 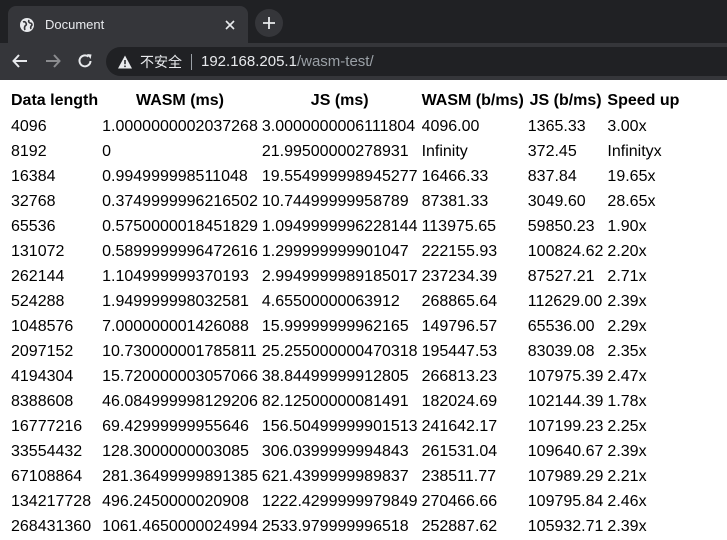 What do you see at coordinates (643, 100) in the screenshot?
I see `column-header-speed-up: Speed up` at bounding box center [643, 100].